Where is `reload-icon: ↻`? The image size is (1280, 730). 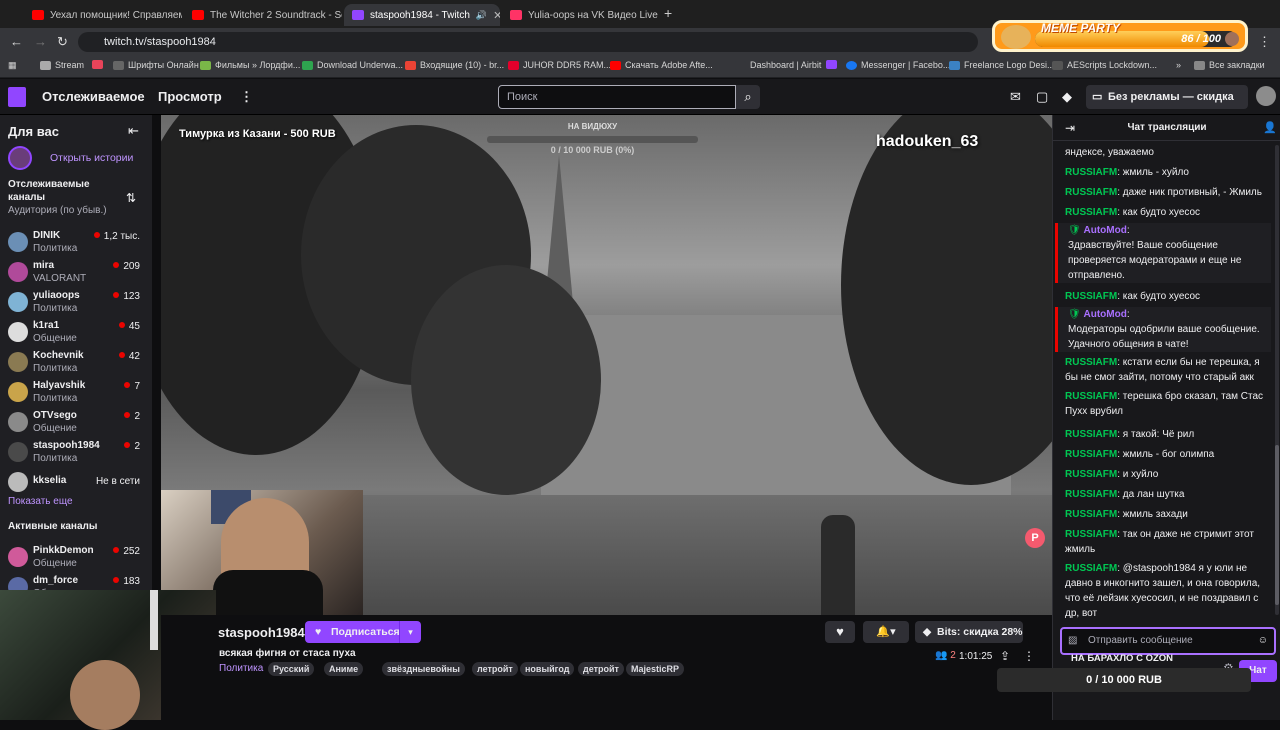
reload-icon: ↻ is located at coordinates (62, 42).